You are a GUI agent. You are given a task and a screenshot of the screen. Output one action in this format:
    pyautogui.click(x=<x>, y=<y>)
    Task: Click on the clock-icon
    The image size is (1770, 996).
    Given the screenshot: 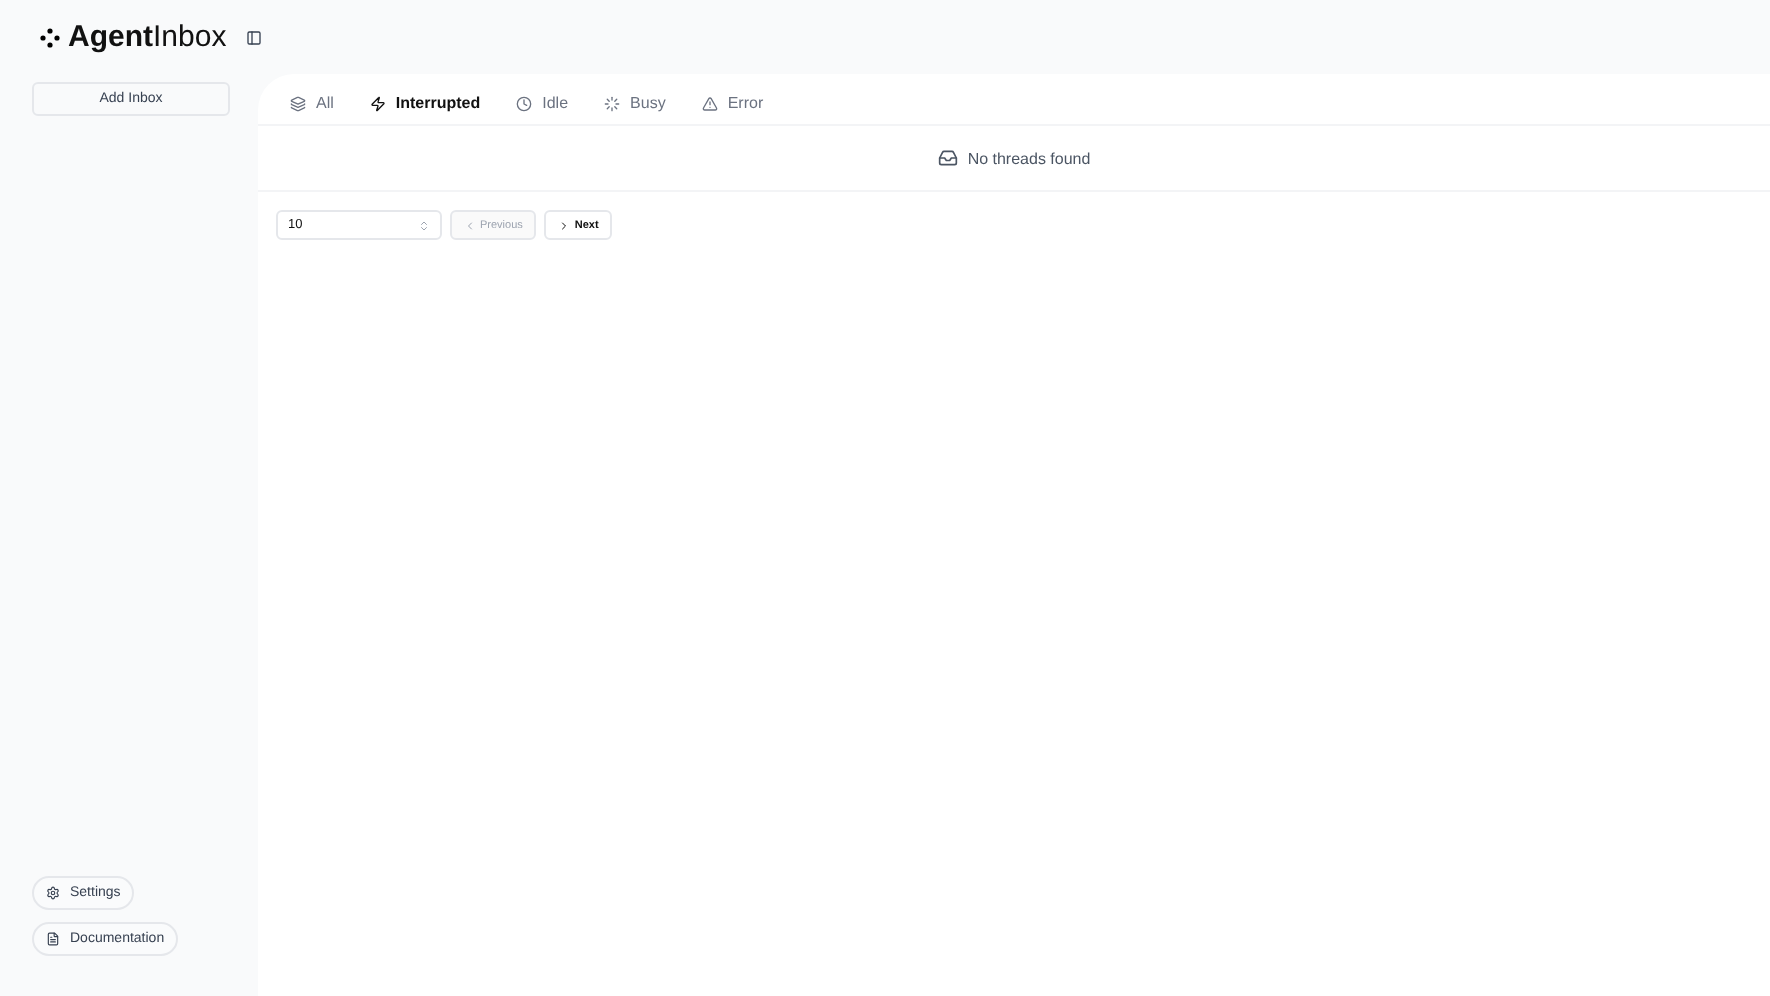 What is the action you would take?
    pyautogui.click(x=524, y=103)
    